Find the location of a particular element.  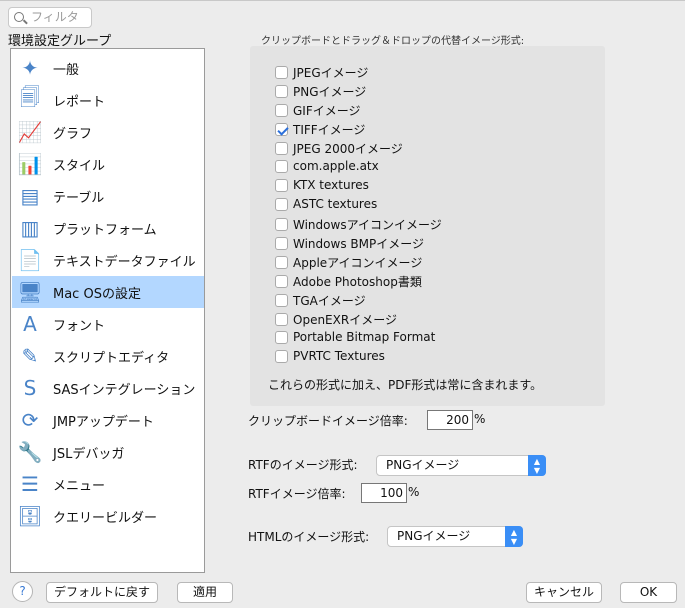

format-checkbox: Portable Bitmap Format is located at coordinates (355, 337).